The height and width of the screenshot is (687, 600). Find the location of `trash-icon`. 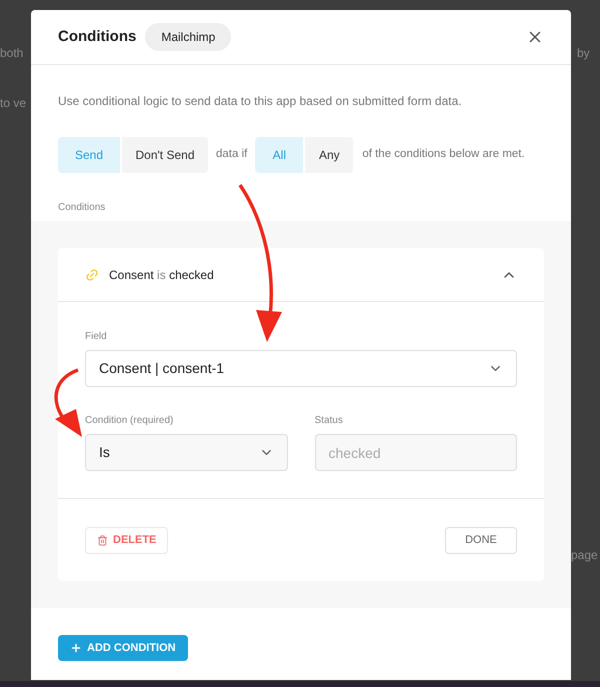

trash-icon is located at coordinates (102, 540).